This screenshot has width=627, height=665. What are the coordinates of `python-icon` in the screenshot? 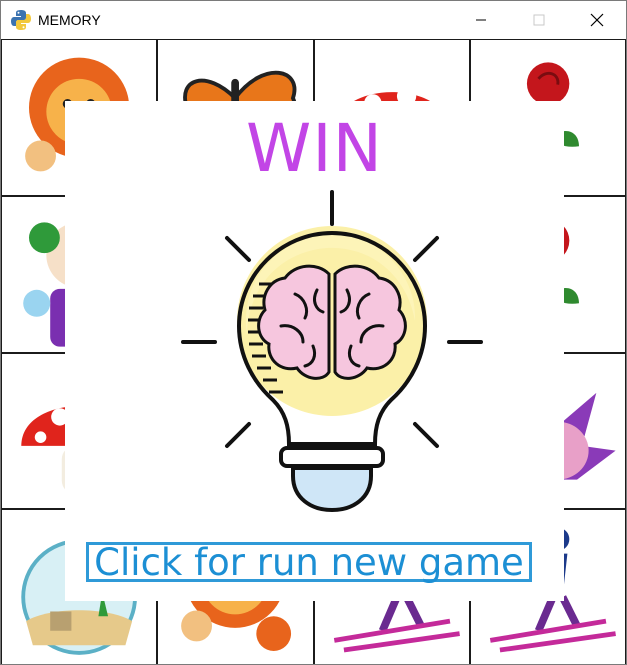 It's located at (21, 19).